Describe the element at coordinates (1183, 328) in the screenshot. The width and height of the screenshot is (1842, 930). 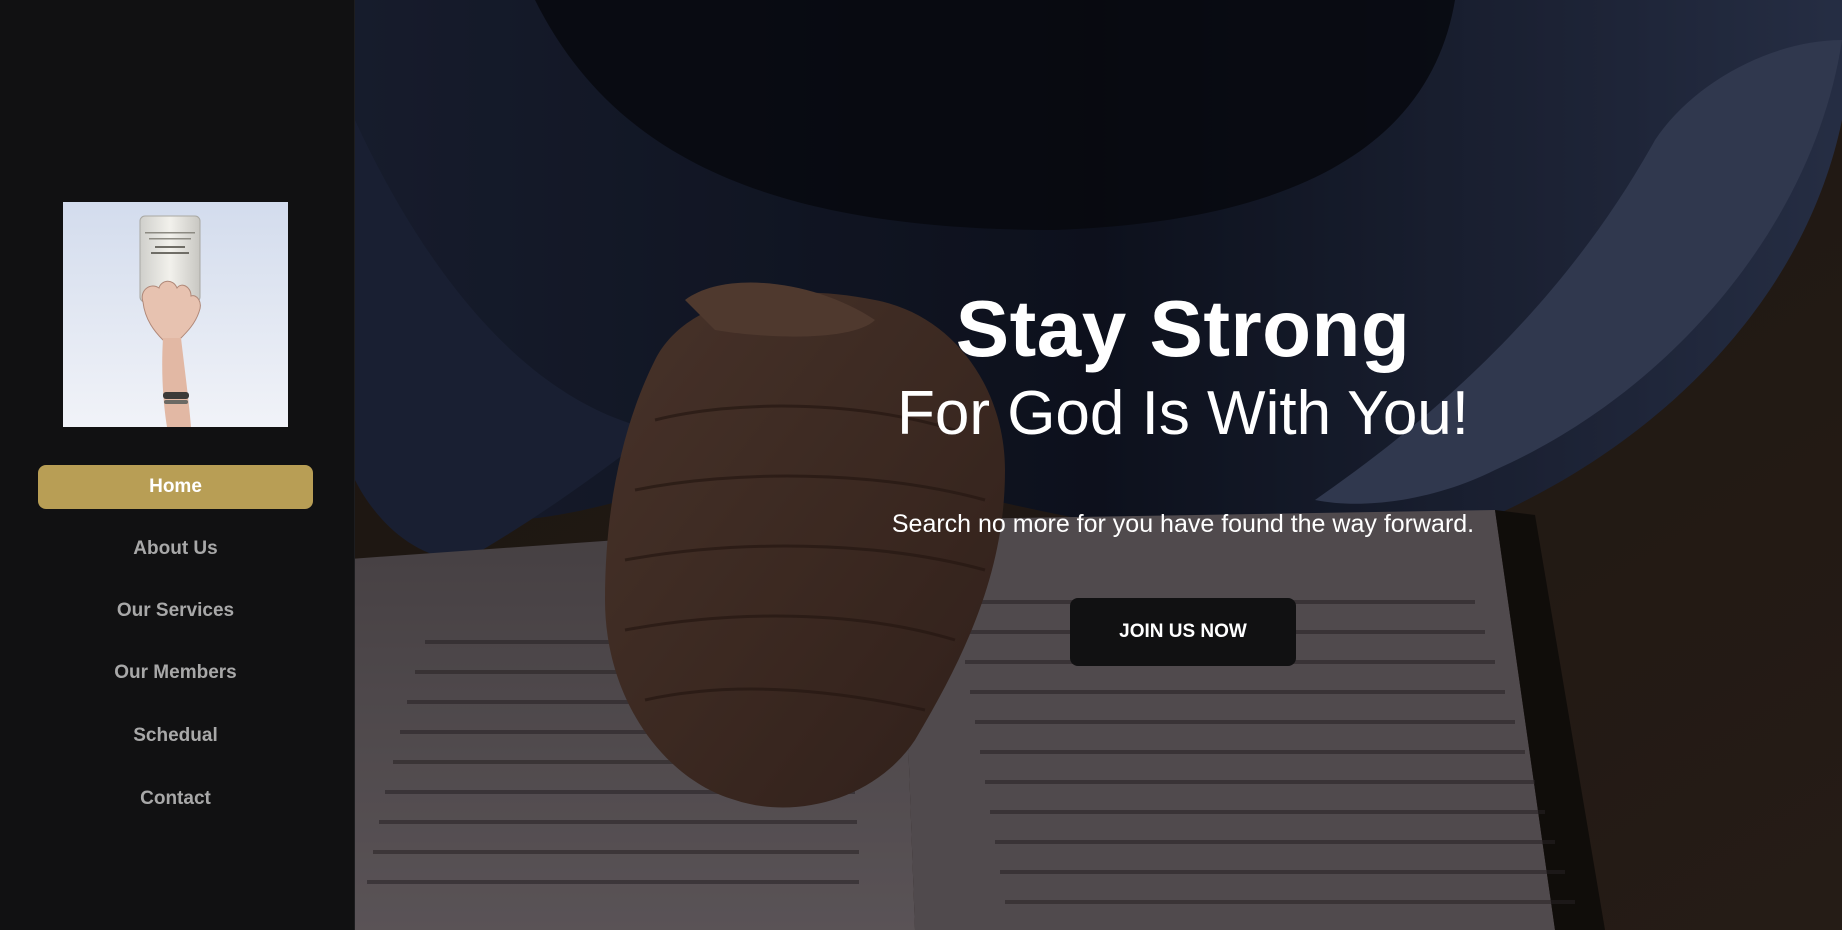
I see `hero-title: Stay Strong` at that location.